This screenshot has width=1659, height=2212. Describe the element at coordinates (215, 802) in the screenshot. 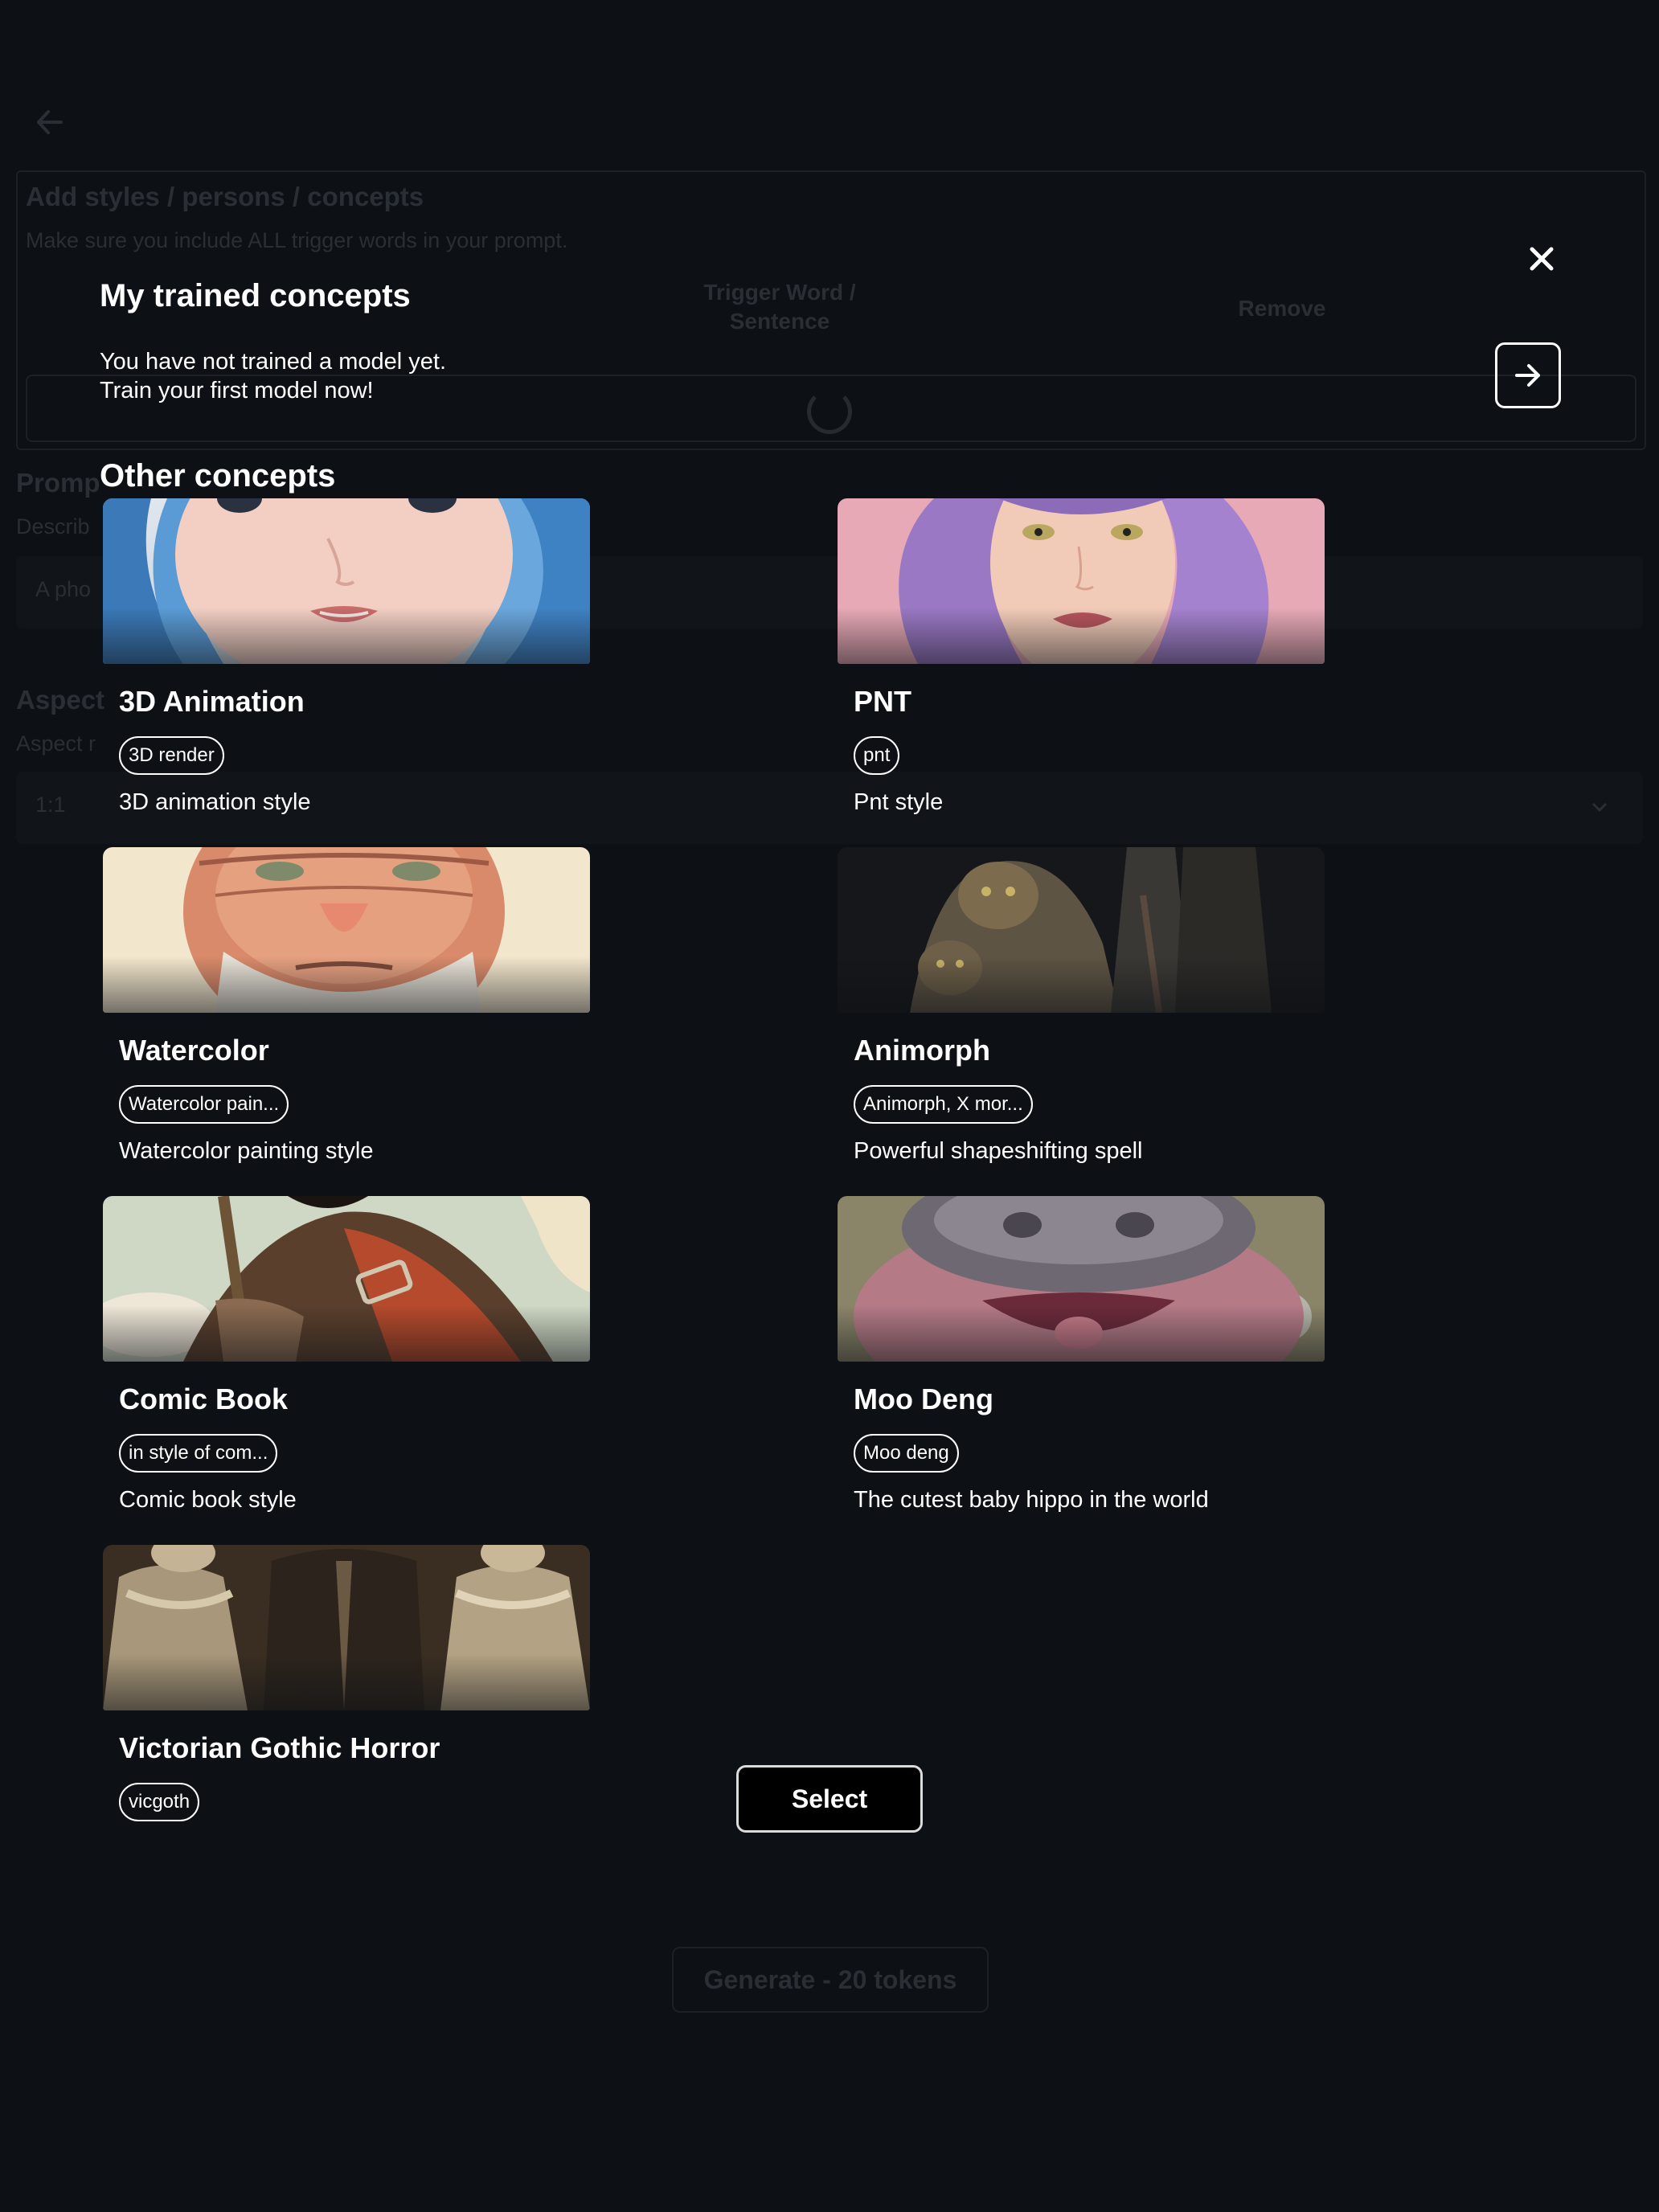

I see `concept-description: 3D animation style` at that location.